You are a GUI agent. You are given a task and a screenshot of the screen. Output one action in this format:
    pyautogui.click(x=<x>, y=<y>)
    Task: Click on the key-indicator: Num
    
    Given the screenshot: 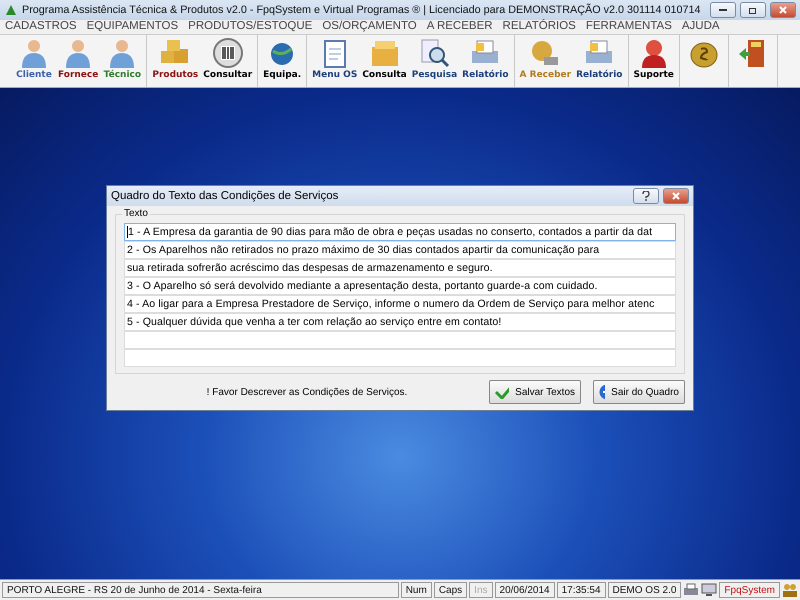 What is the action you would take?
    pyautogui.click(x=416, y=590)
    